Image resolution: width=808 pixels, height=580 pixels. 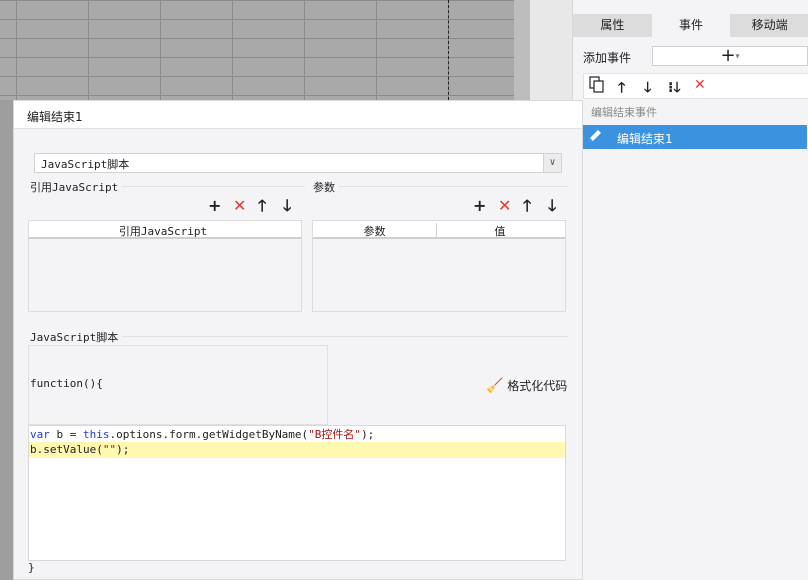 What do you see at coordinates (440, 186) in the screenshot?
I see `params-divider` at bounding box center [440, 186].